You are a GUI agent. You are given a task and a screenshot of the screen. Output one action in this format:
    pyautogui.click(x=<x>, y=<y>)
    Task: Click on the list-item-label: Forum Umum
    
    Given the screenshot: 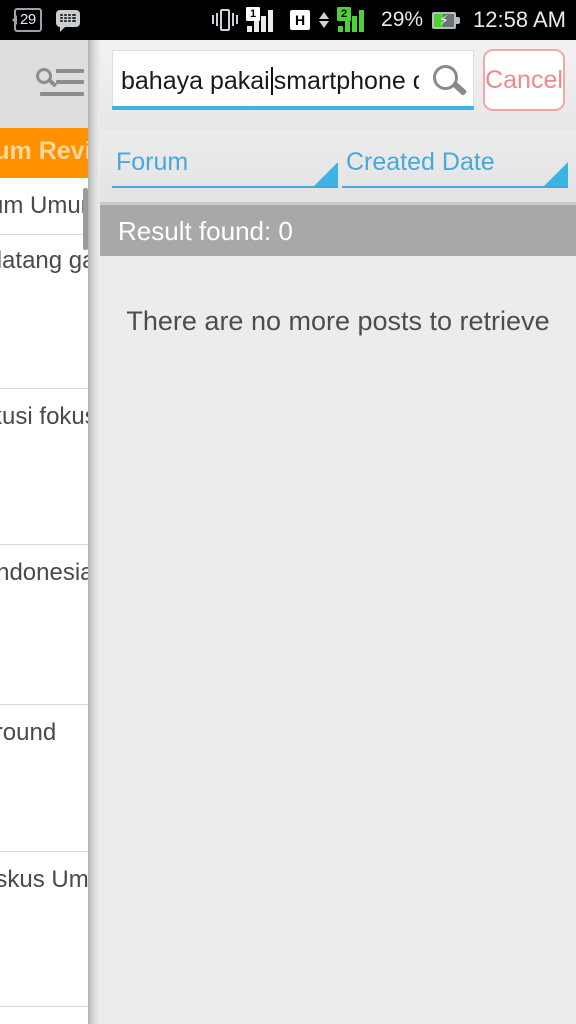 What is the action you would take?
    pyautogui.click(x=44, y=205)
    